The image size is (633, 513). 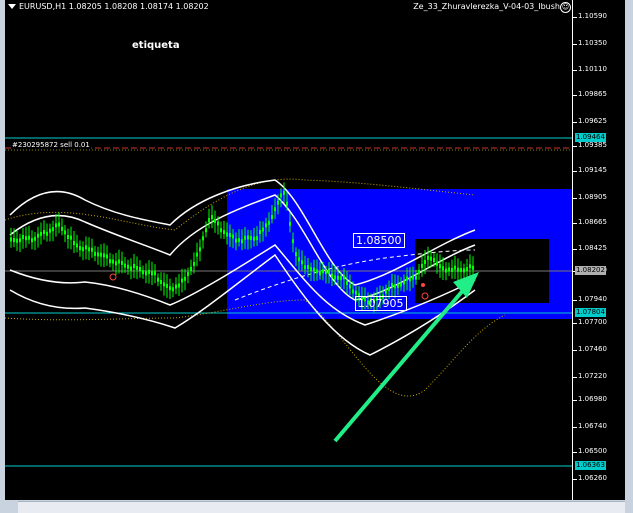 I want to click on price-tick-label: 1.06740, so click(x=590, y=426).